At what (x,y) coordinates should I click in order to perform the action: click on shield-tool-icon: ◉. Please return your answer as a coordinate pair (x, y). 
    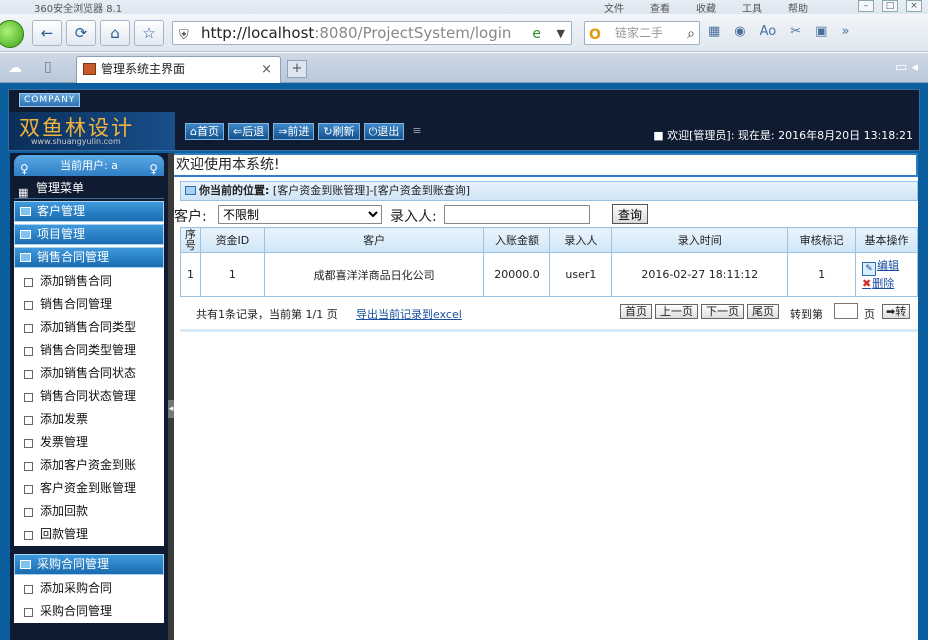
    Looking at the image, I should click on (739, 31).